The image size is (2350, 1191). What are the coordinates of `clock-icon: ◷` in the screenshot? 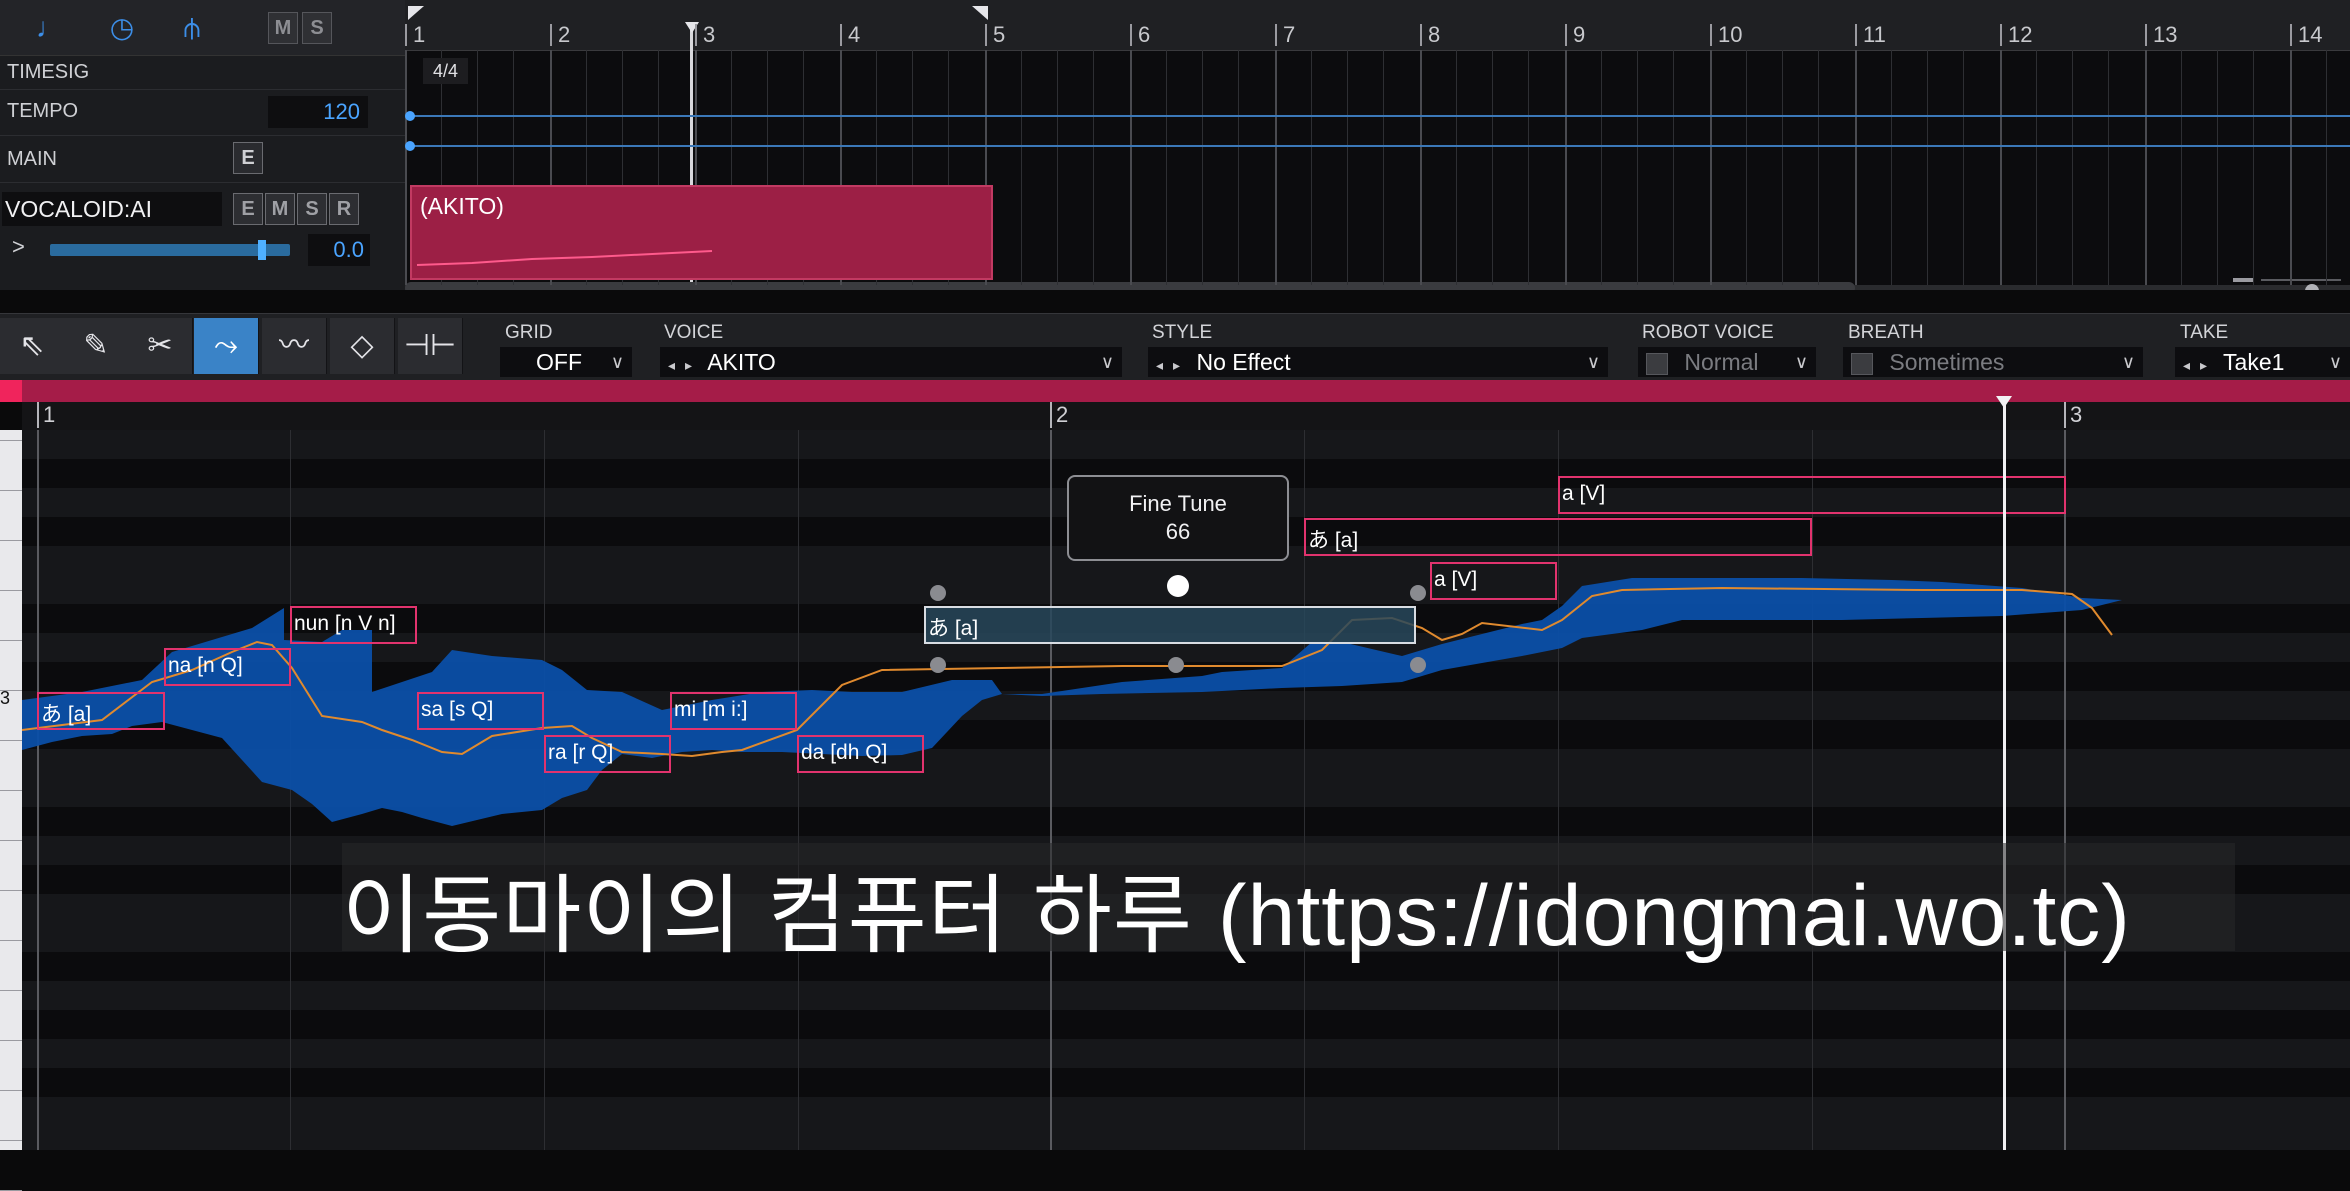 It's located at (122, 28).